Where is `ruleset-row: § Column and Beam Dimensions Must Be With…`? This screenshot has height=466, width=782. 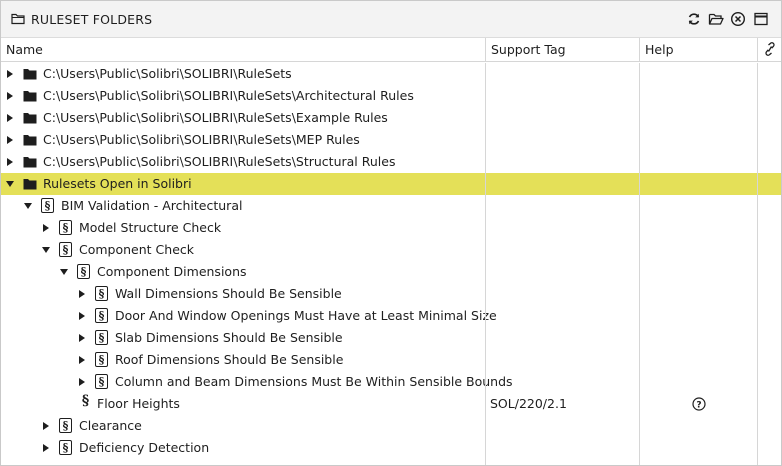
ruleset-row: § Column and Beam Dimensions Must Be With… is located at coordinates (391, 382).